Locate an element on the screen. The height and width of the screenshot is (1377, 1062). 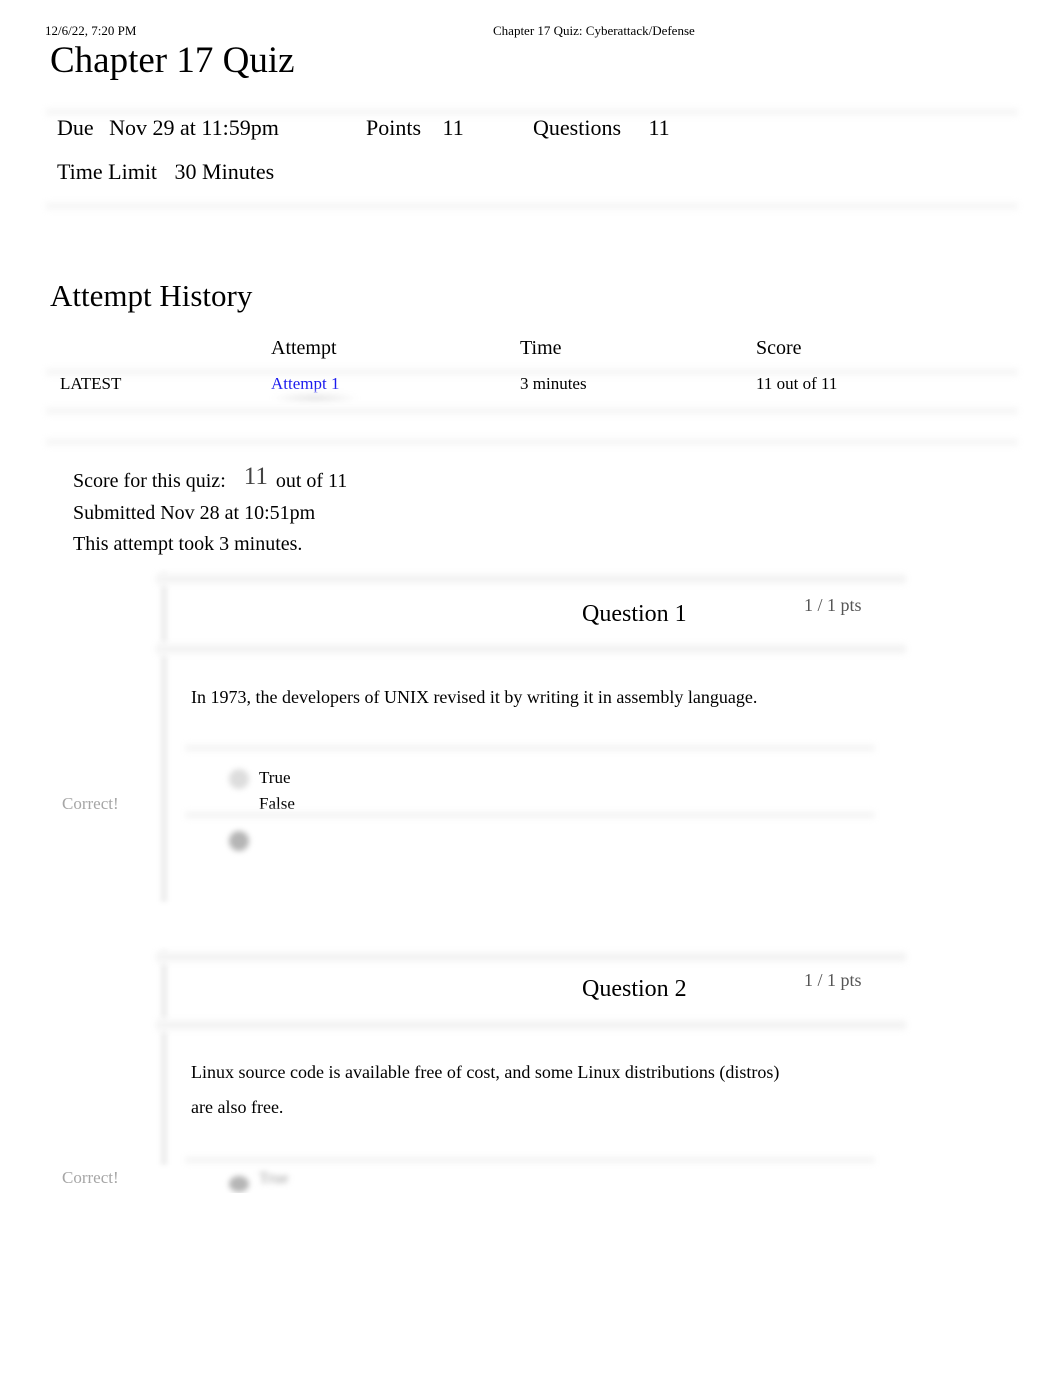
column-header-score: Score is located at coordinates (779, 348).